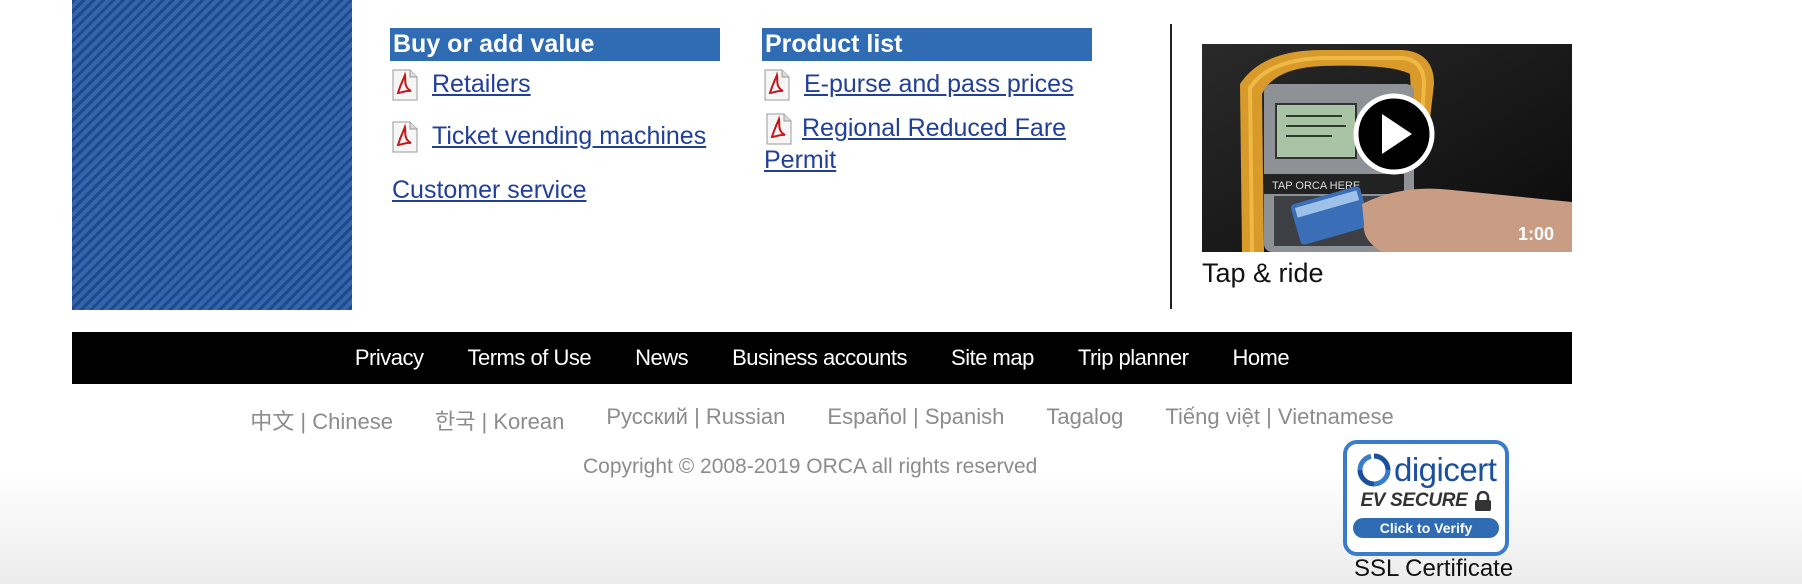 The width and height of the screenshot is (1802, 584). Describe the element at coordinates (1445, 469) in the screenshot. I see `digicert-brand: digicert` at that location.